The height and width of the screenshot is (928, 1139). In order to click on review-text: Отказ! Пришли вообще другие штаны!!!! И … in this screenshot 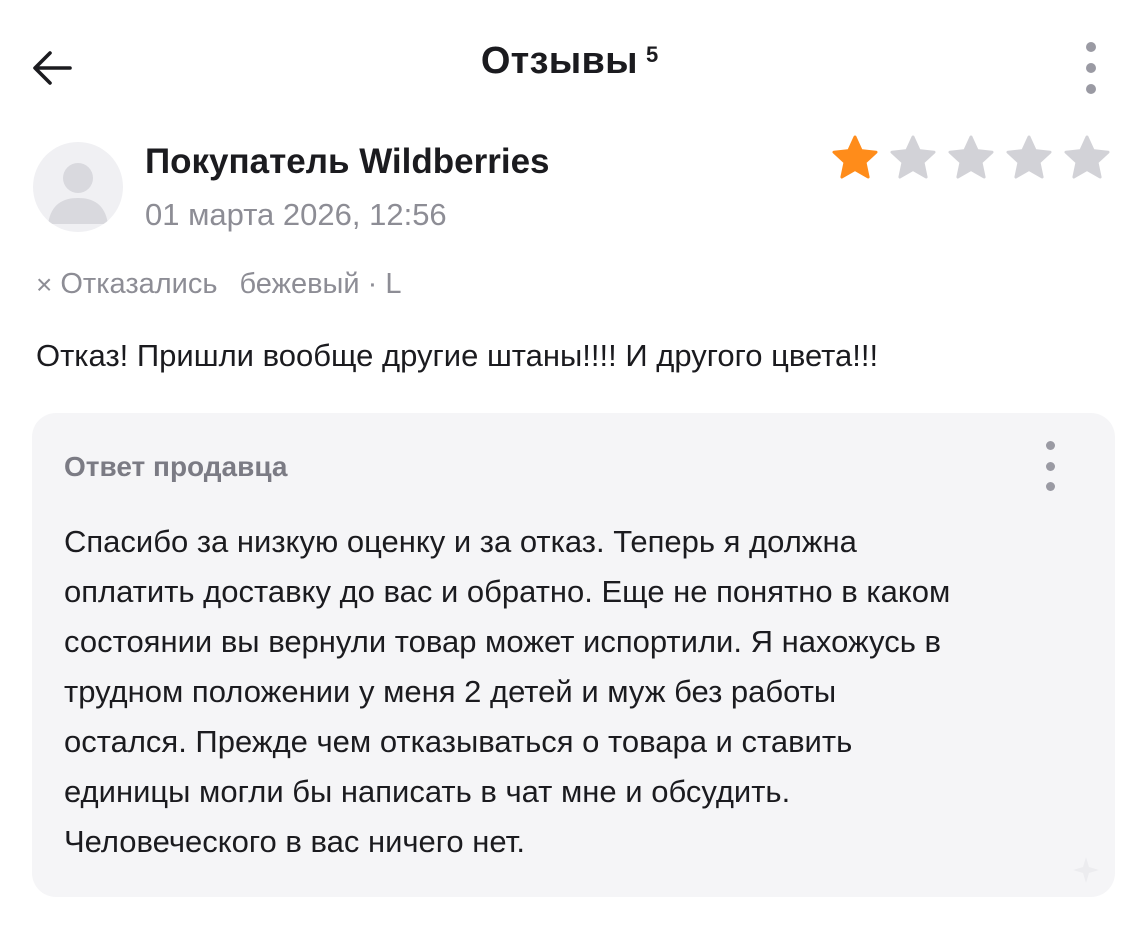, I will do `click(457, 355)`.